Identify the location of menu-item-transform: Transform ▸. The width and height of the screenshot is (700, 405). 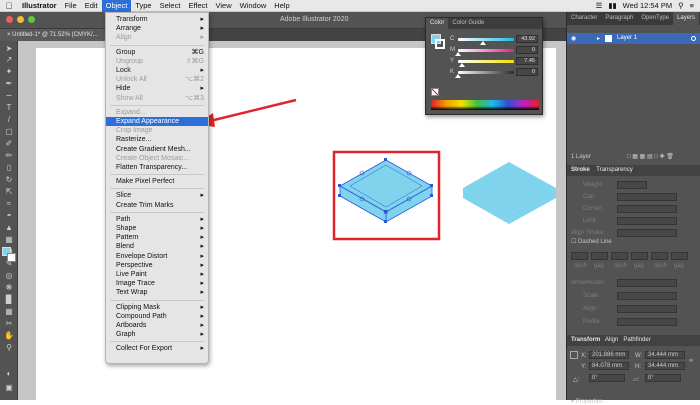
(157, 19).